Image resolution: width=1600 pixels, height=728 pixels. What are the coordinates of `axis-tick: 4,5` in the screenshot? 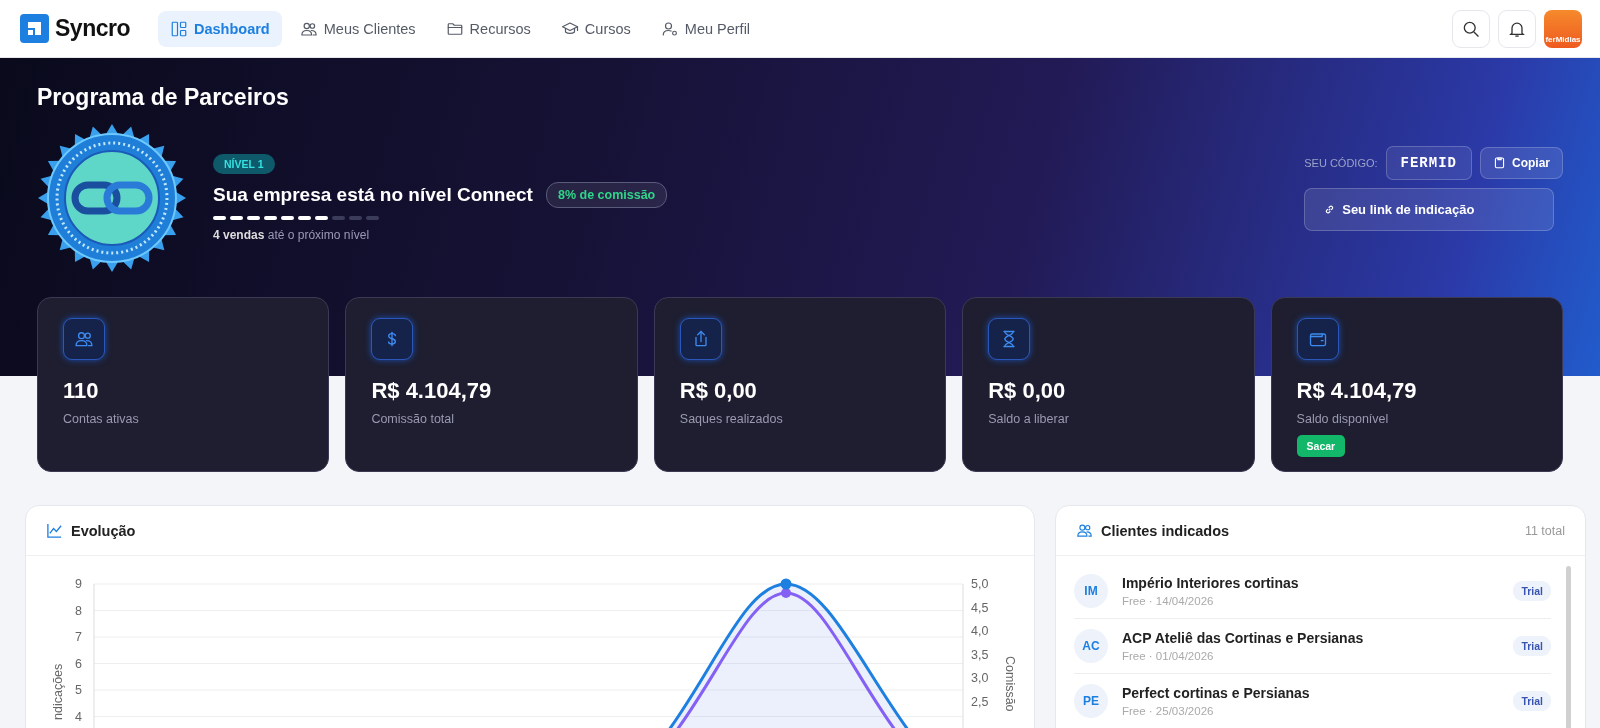 It's located at (980, 607).